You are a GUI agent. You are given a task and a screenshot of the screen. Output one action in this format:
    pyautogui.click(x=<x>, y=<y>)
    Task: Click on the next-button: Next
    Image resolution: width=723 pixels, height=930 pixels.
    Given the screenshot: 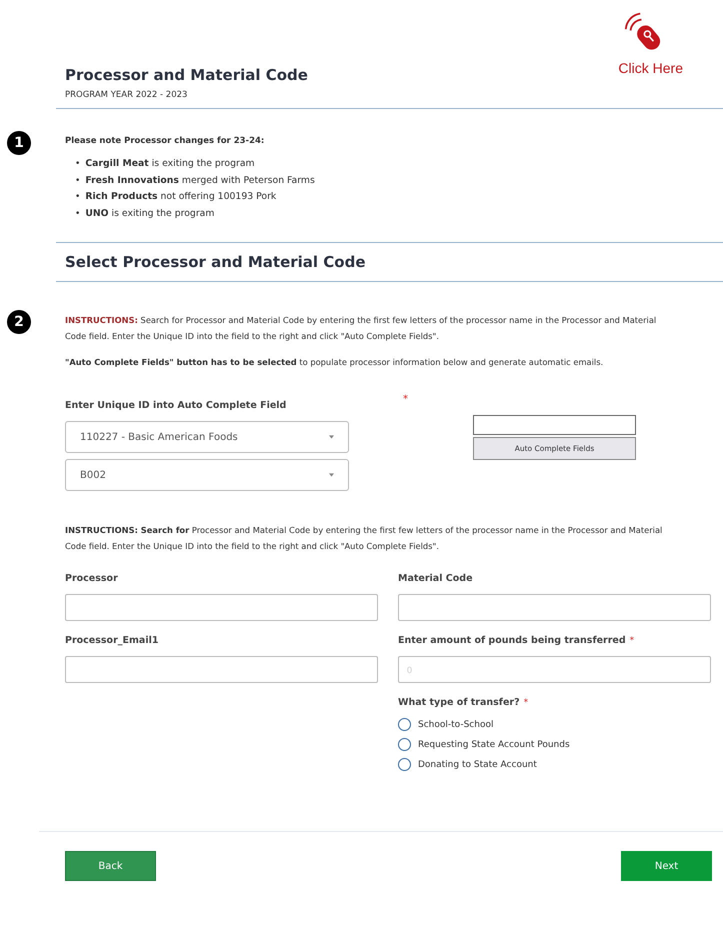 What is the action you would take?
    pyautogui.click(x=666, y=866)
    